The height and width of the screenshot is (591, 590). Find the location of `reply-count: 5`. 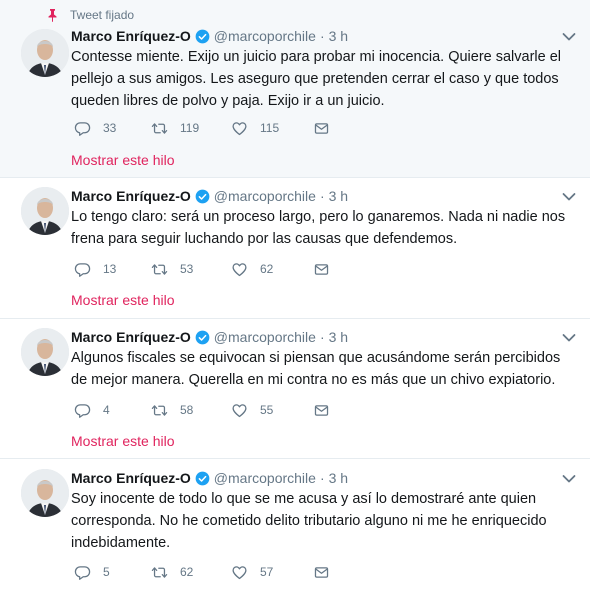

reply-count: 5 is located at coordinates (106, 572).